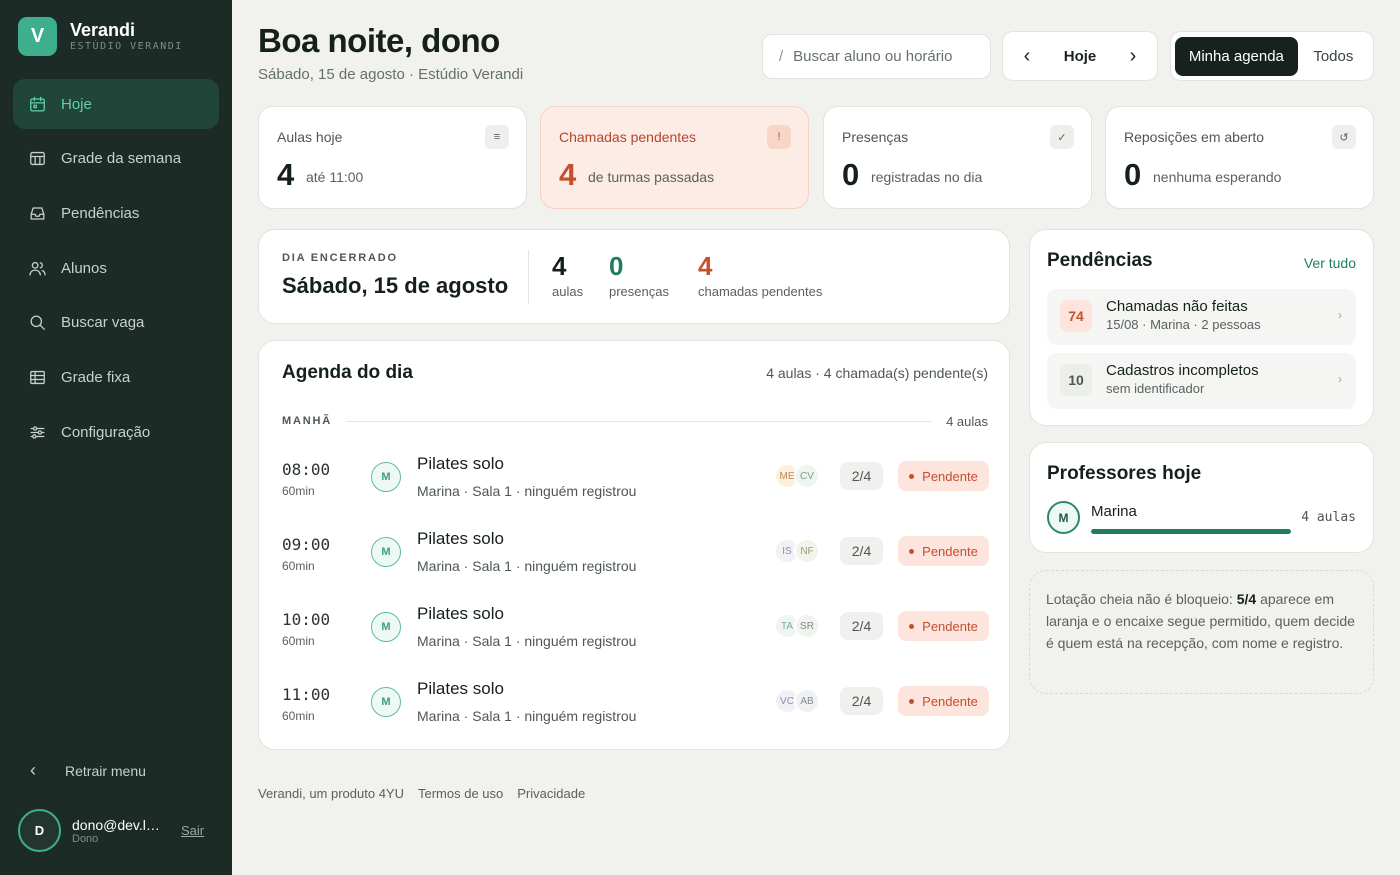 This screenshot has height=875, width=1400. I want to click on agenda-title: Agenda do dia, so click(347, 372).